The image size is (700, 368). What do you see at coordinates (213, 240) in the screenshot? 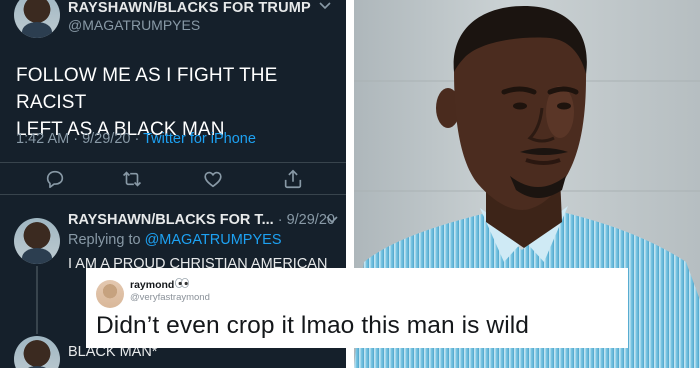
I see `replying-to-handle: @MAGATRUMPYES` at bounding box center [213, 240].